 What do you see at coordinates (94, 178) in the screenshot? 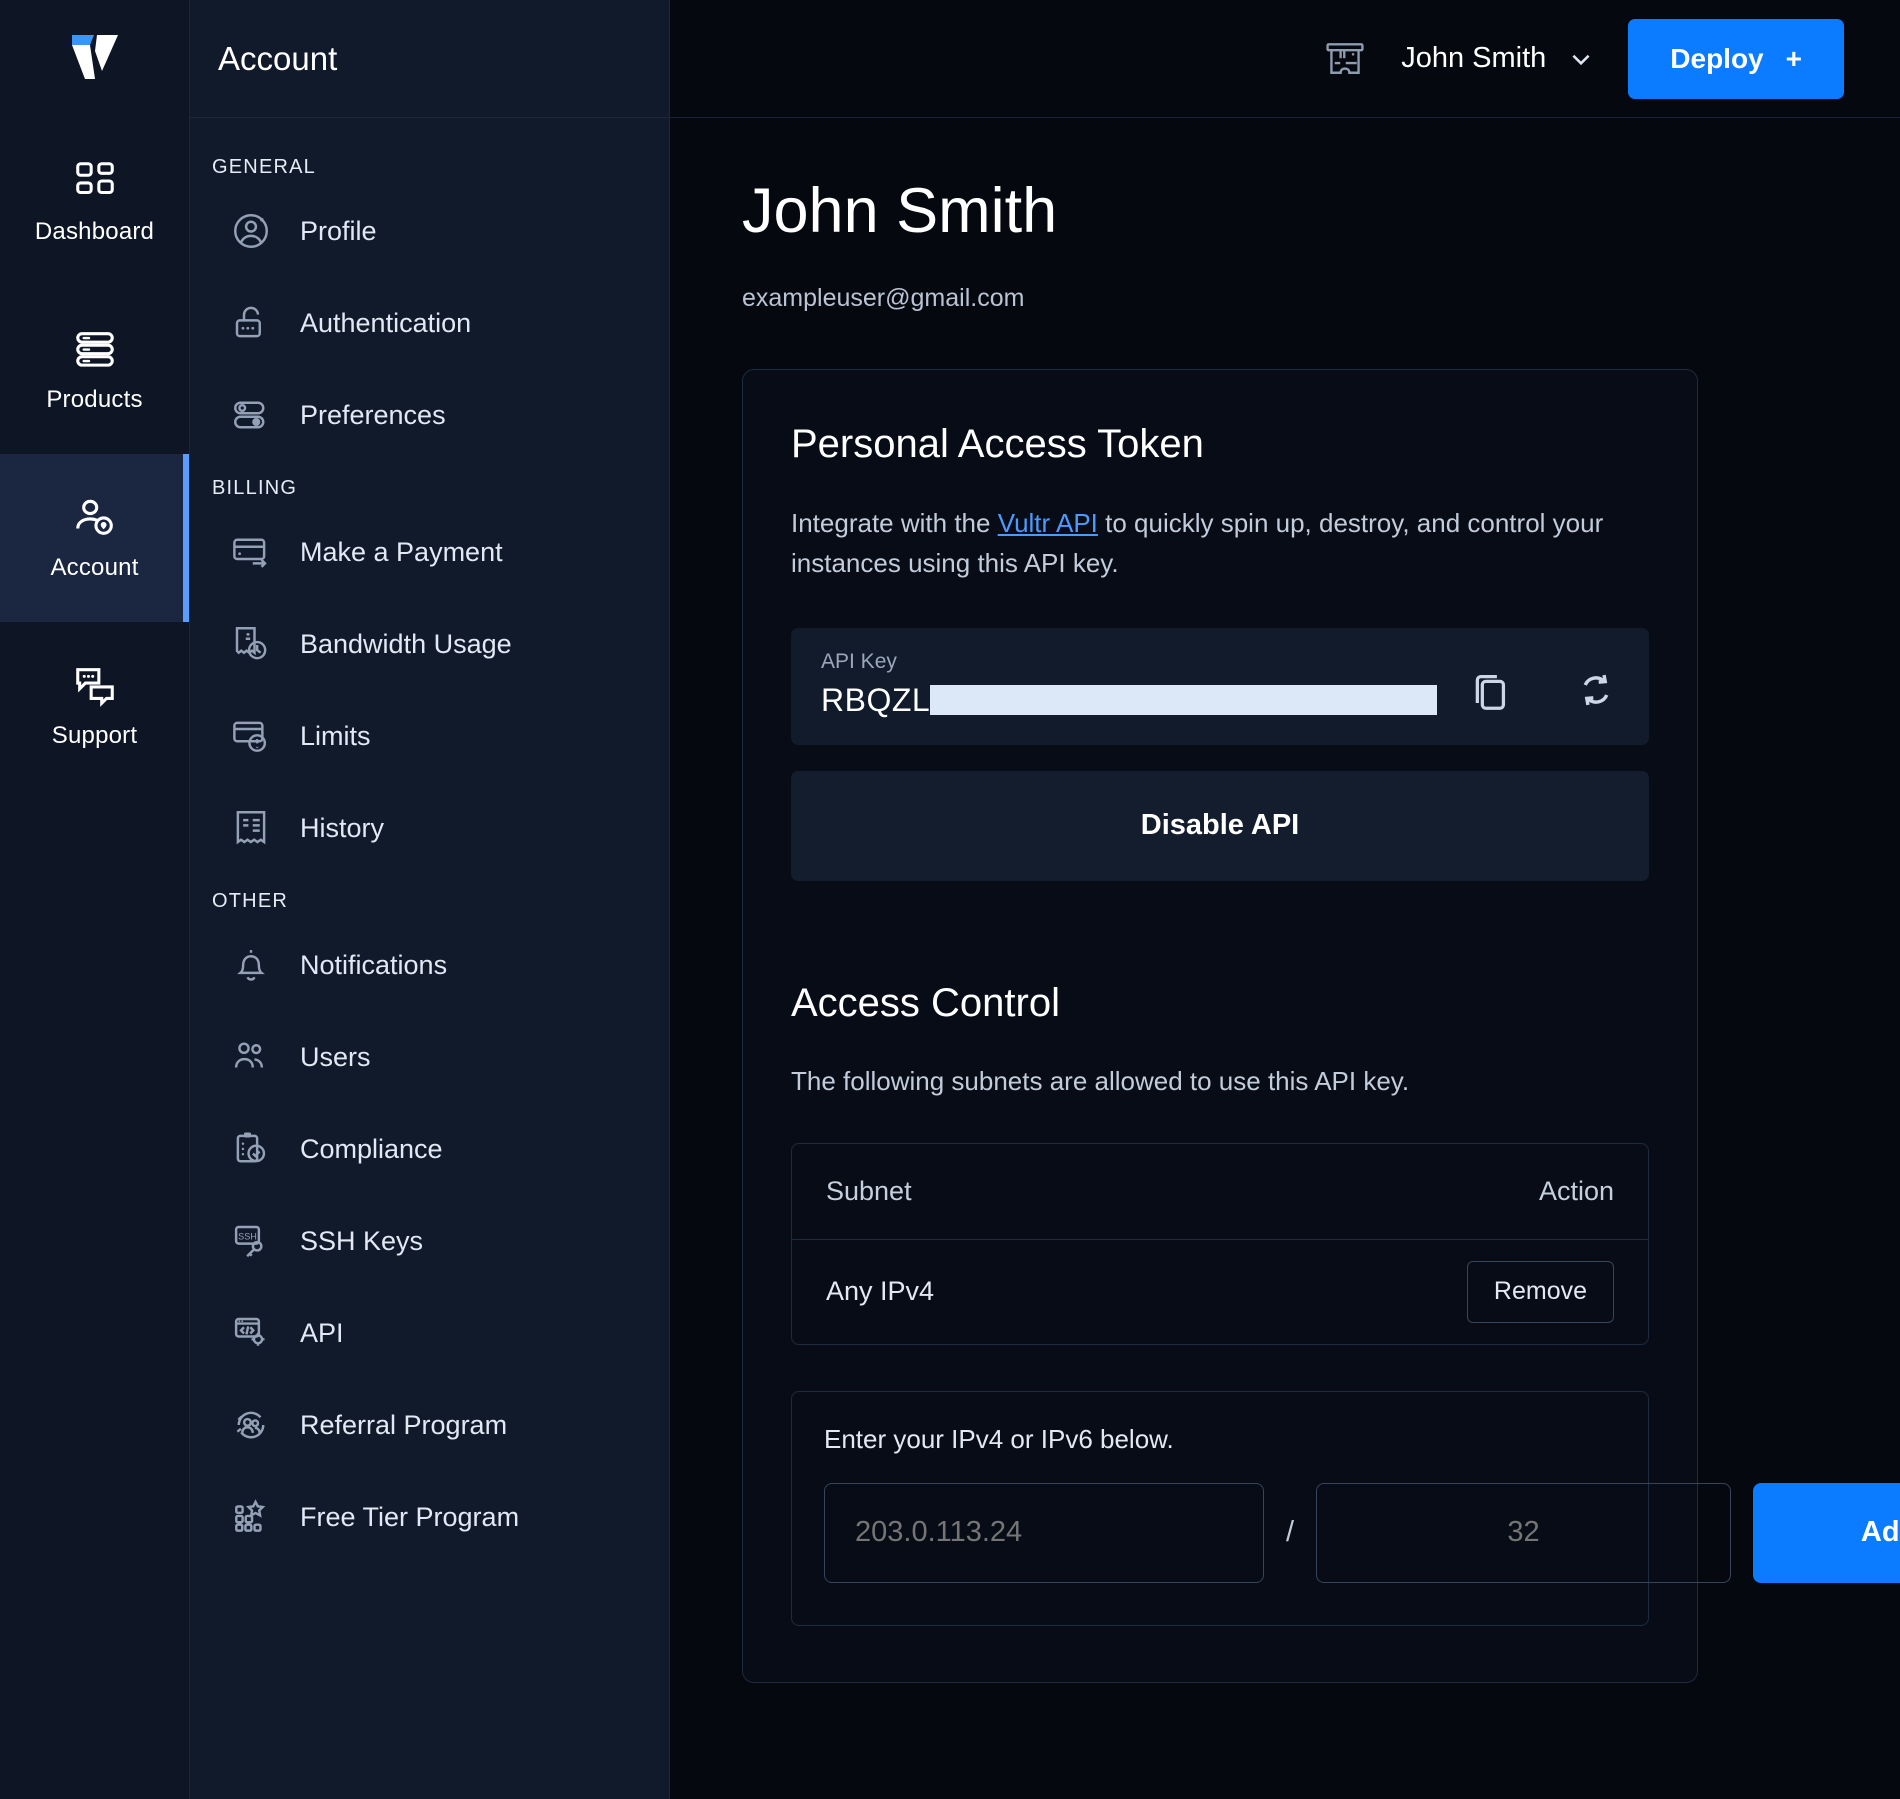
I see `dashboard-grid-icon` at bounding box center [94, 178].